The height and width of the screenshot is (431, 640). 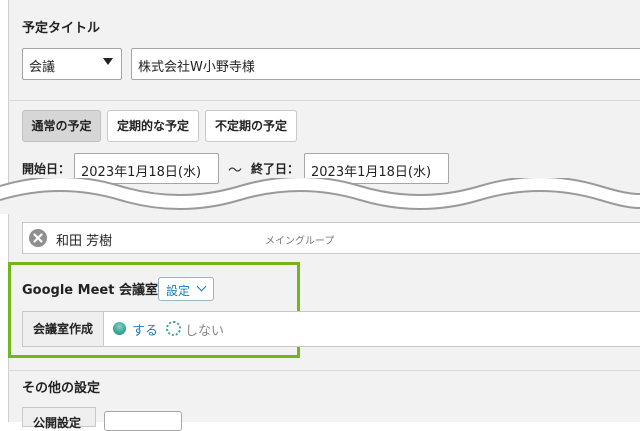 I want to click on other-settings-row-label: 公開設定, so click(x=57, y=423).